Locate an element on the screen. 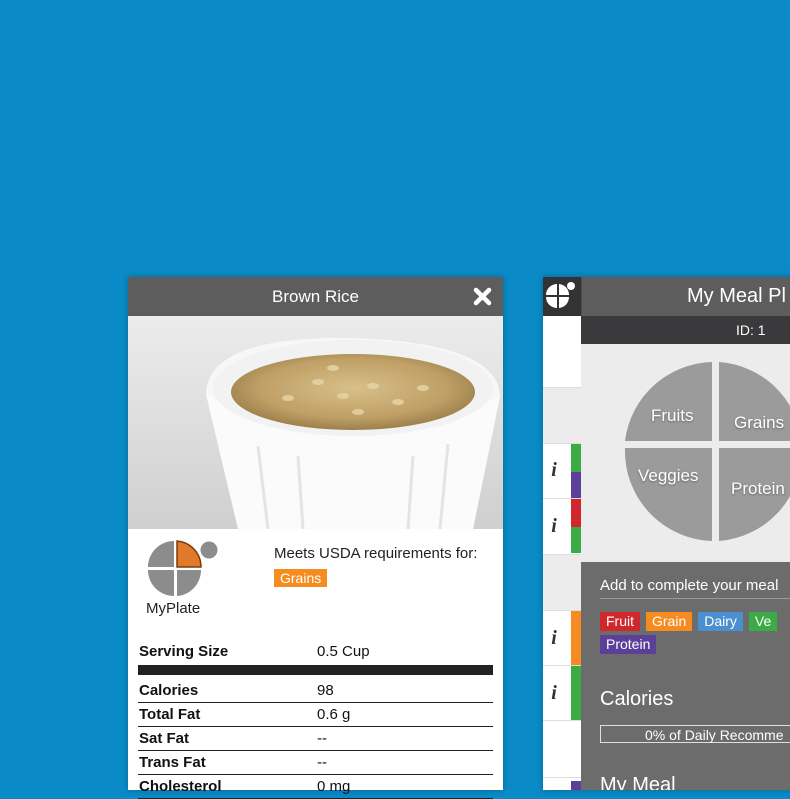  plate-area: Fruits Grains Veggies Protein is located at coordinates (685, 453).